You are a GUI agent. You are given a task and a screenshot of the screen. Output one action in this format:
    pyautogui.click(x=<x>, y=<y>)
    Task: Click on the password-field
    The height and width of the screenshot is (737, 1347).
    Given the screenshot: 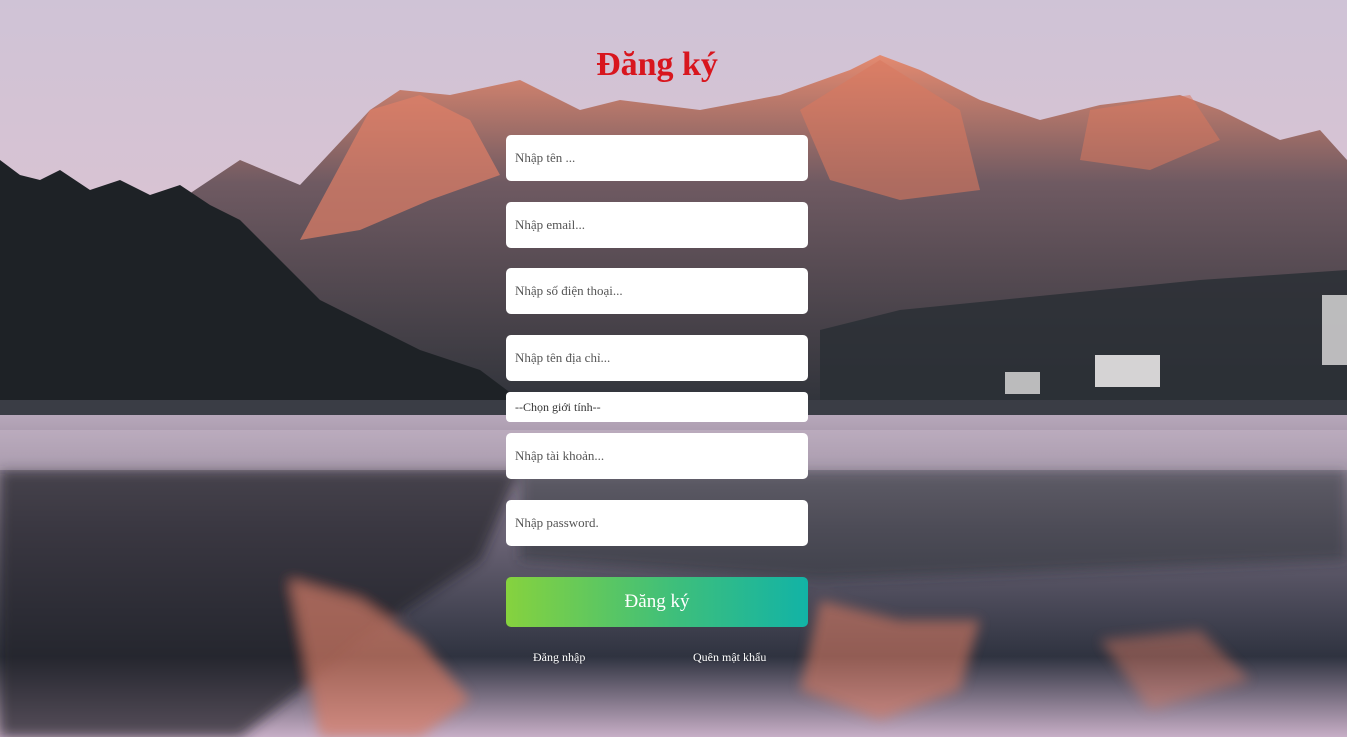 What is the action you would take?
    pyautogui.click(x=657, y=523)
    